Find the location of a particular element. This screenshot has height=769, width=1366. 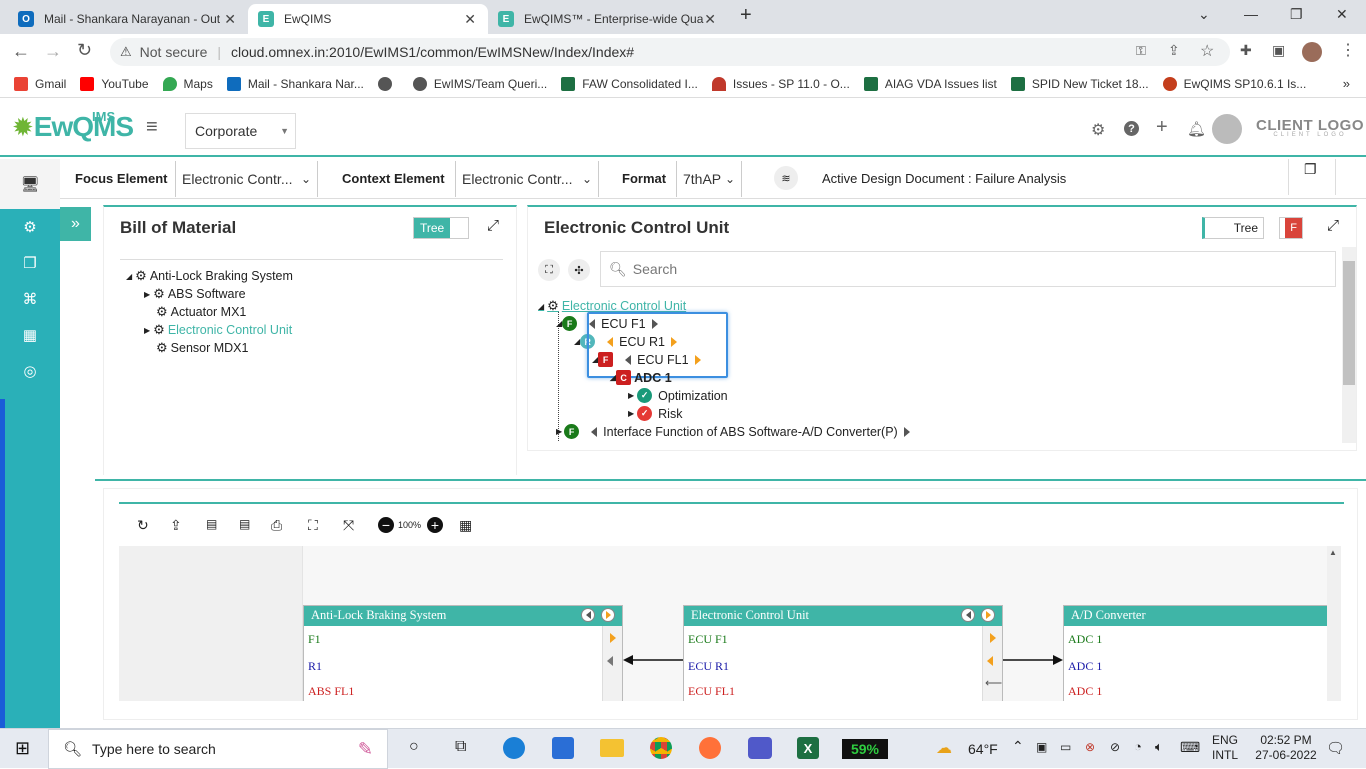

bookmark-aiag: AIAG VDA Issues list is located at coordinates (930, 83).